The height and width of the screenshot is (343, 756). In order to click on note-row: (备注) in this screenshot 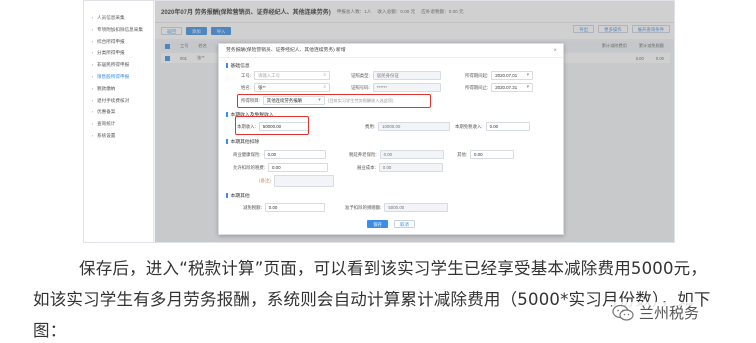, I will do `click(296, 181)`.